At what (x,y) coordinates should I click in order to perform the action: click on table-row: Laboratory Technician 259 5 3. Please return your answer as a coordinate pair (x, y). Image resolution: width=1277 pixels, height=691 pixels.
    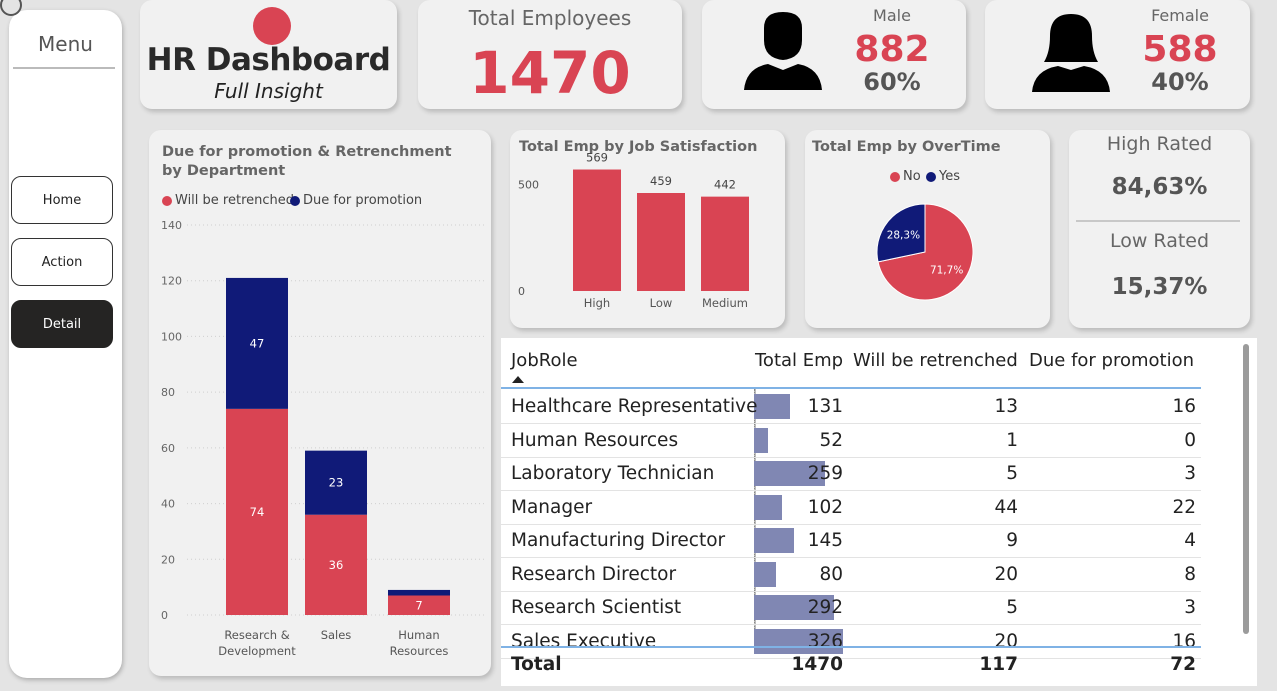
    Looking at the image, I should click on (851, 474).